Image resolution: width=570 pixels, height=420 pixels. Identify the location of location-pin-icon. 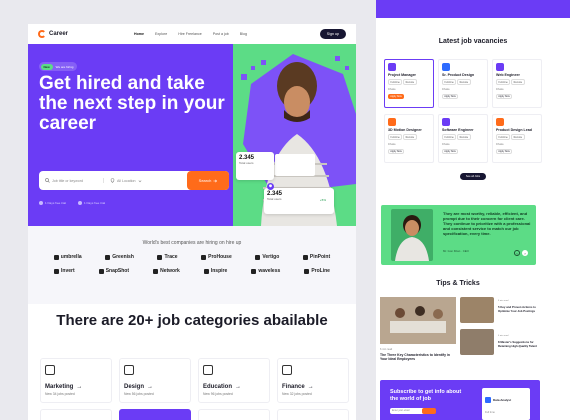
(112, 180).